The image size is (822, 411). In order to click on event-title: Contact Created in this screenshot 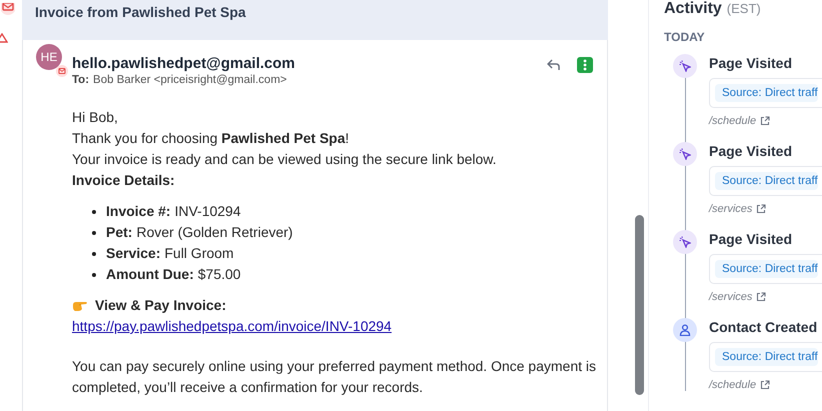, I will do `click(763, 327)`.